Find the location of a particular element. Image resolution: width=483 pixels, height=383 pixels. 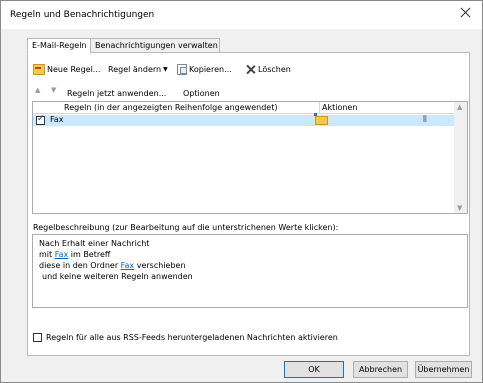

subject-condition-link: Fax is located at coordinates (62, 254).